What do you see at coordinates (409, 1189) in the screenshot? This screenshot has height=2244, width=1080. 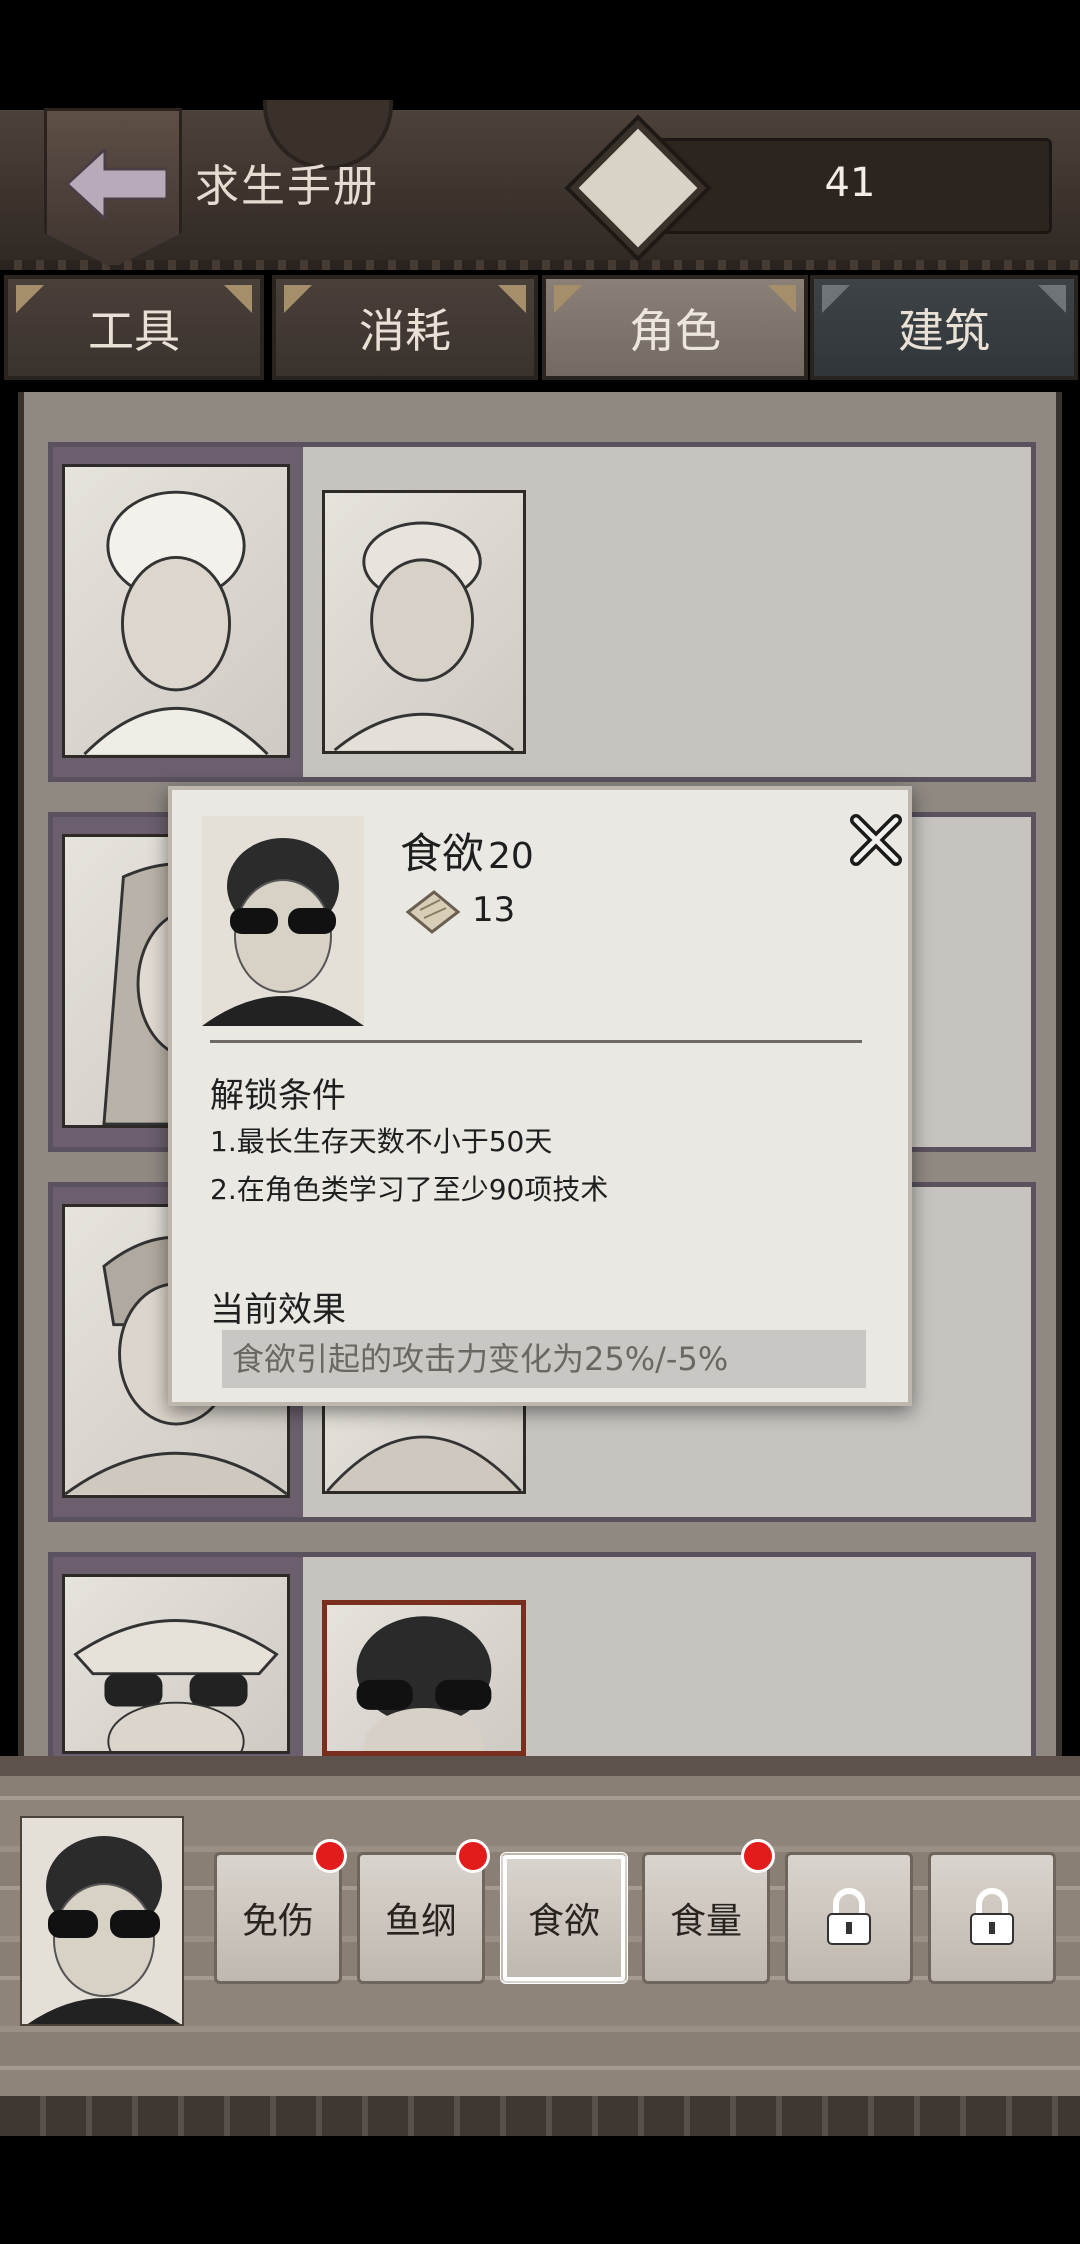 I see `unlock-condition-2: 2.在角色类学习了至少90项技术` at bounding box center [409, 1189].